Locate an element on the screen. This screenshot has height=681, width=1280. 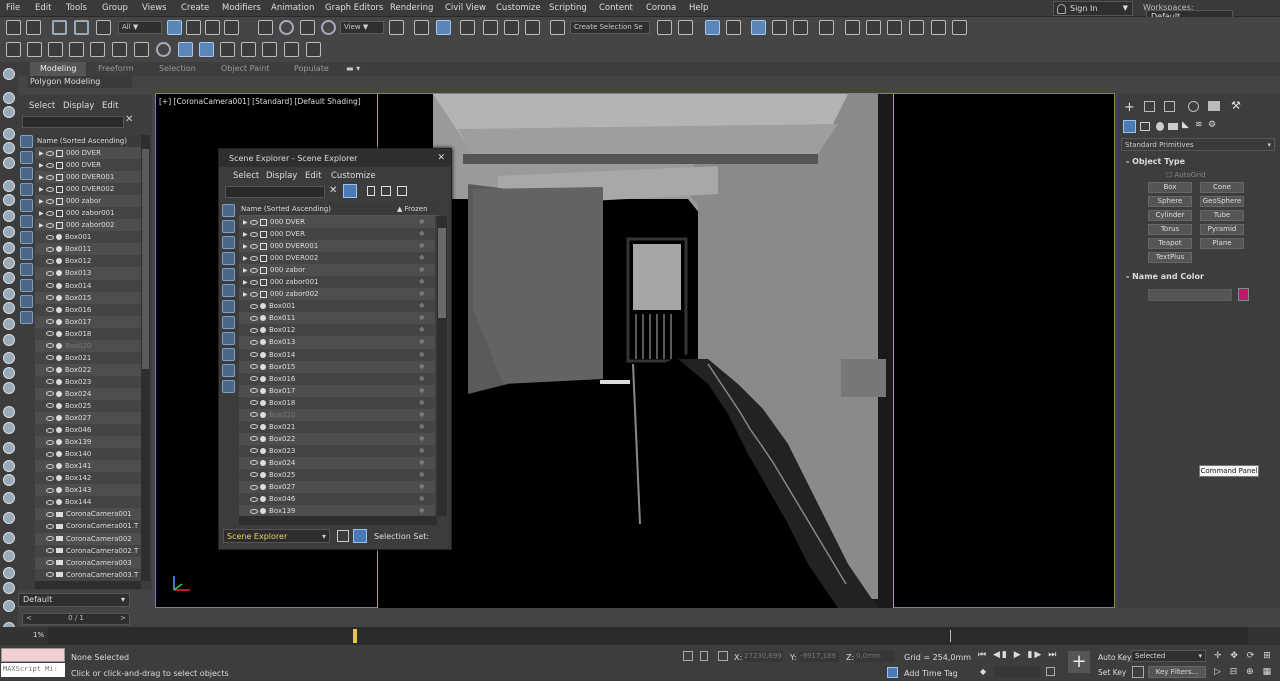
y-coordinate-field: -9917,189 is located at coordinates (819, 656).